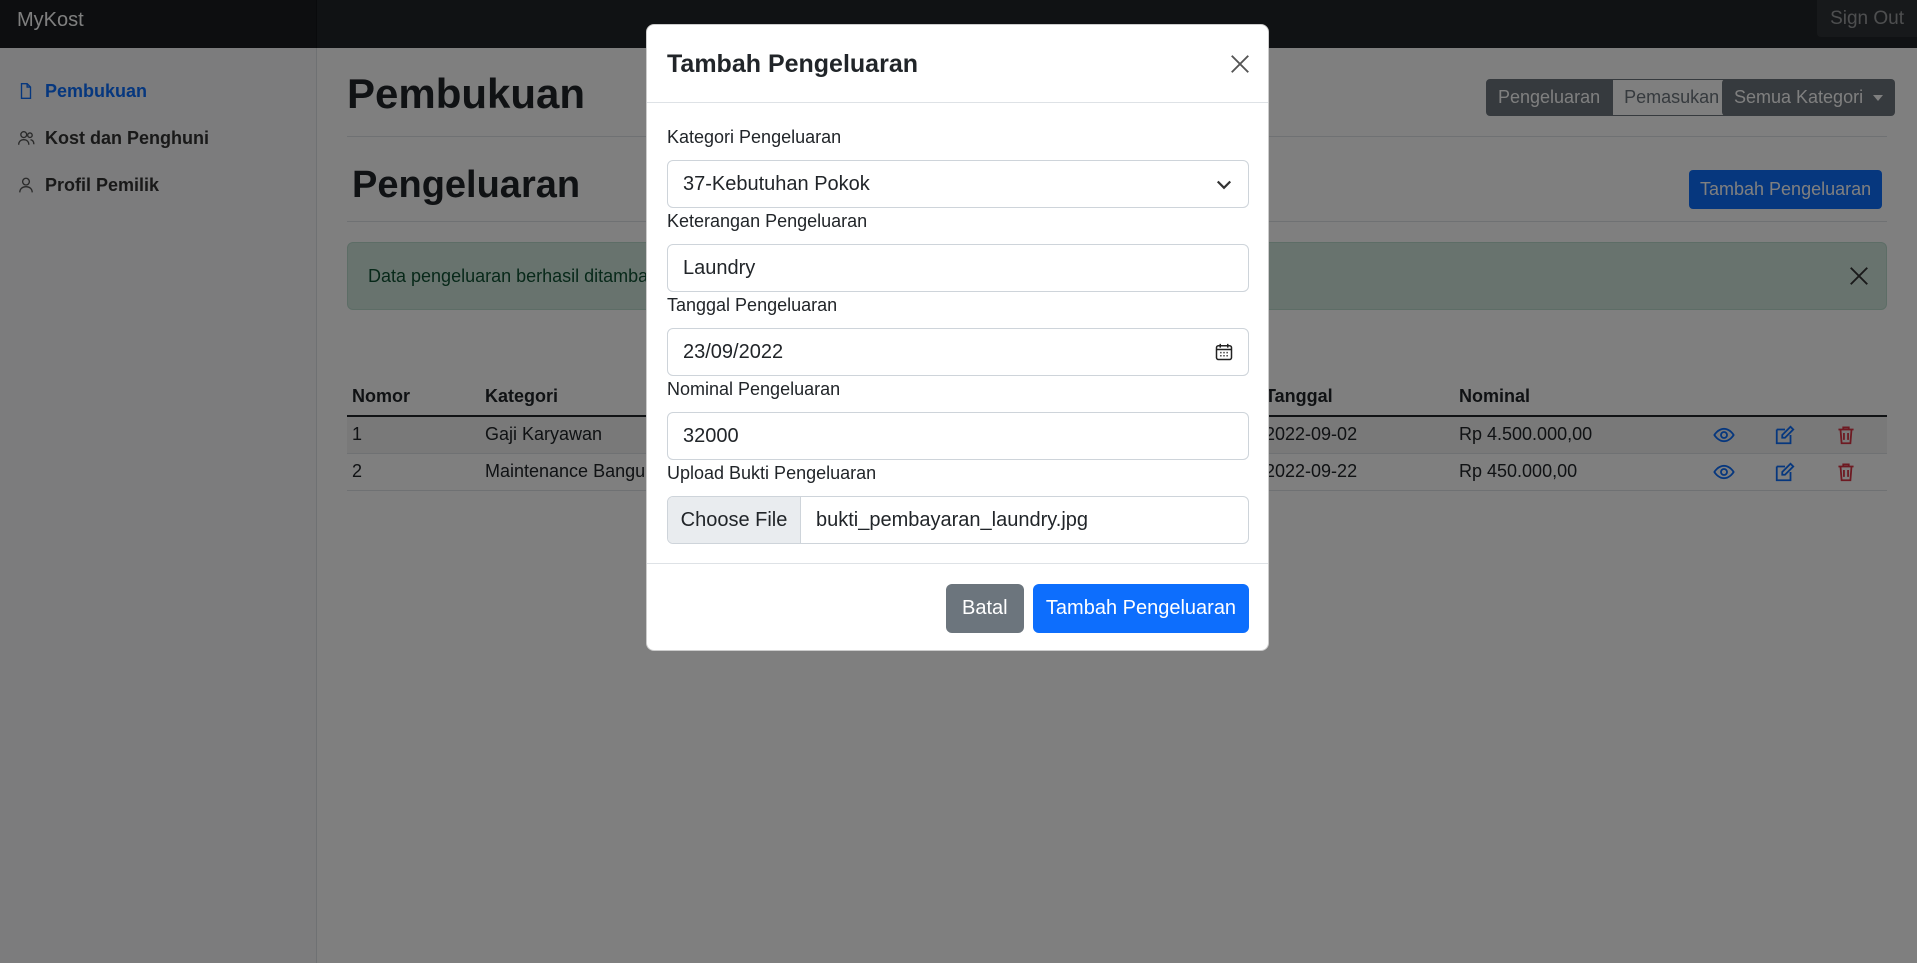 The width and height of the screenshot is (1917, 963). Describe the element at coordinates (952, 520) in the screenshot. I see `selected-file-name: bukti_pembayaran_laundry.jpg` at that location.